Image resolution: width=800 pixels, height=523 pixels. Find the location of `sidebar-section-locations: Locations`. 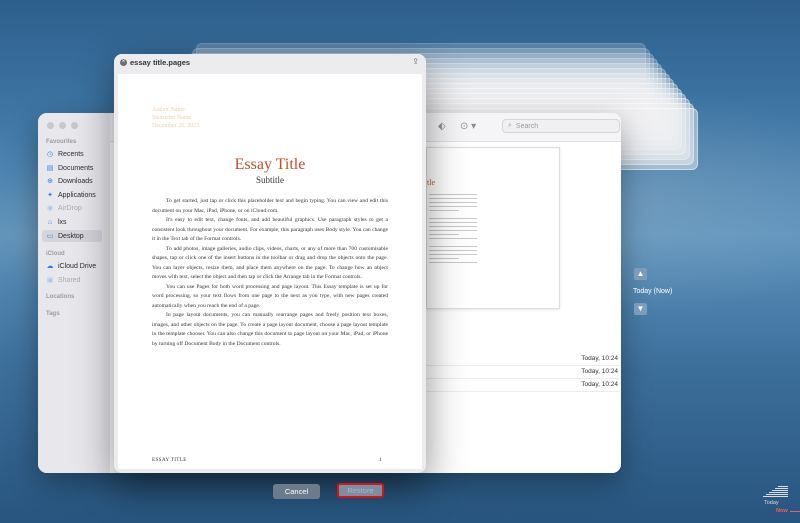

sidebar-section-locations: Locations is located at coordinates (60, 297).